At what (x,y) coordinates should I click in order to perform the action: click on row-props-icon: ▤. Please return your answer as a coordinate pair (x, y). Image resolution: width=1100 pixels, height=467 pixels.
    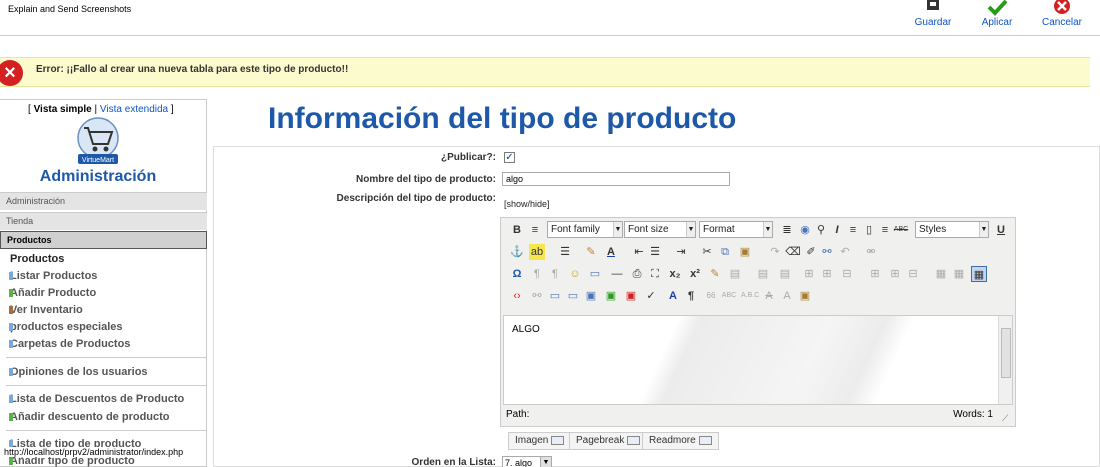
    Looking at the image, I should click on (763, 274).